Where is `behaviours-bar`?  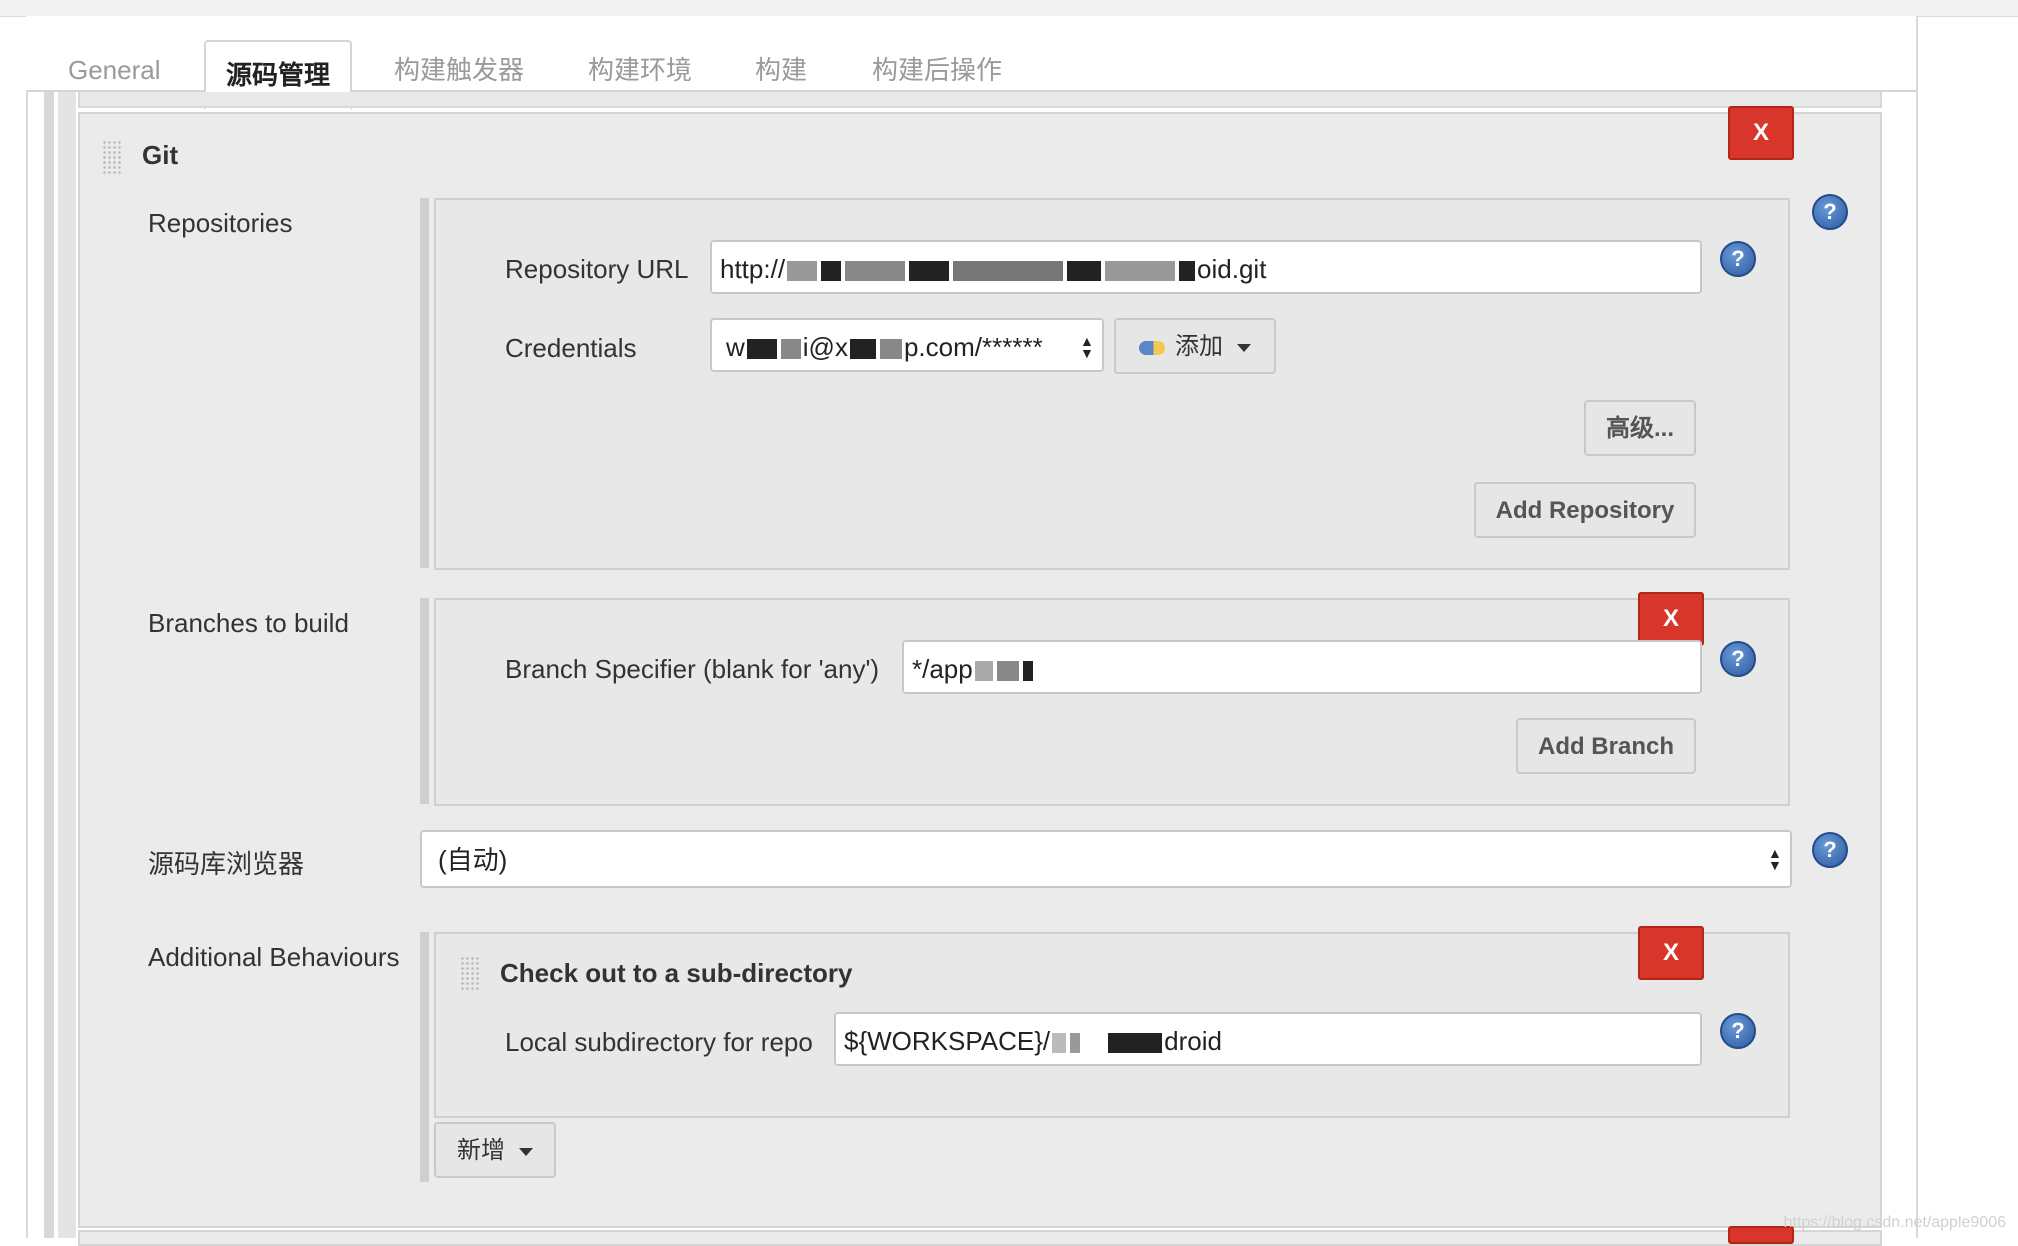 behaviours-bar is located at coordinates (424, 1057).